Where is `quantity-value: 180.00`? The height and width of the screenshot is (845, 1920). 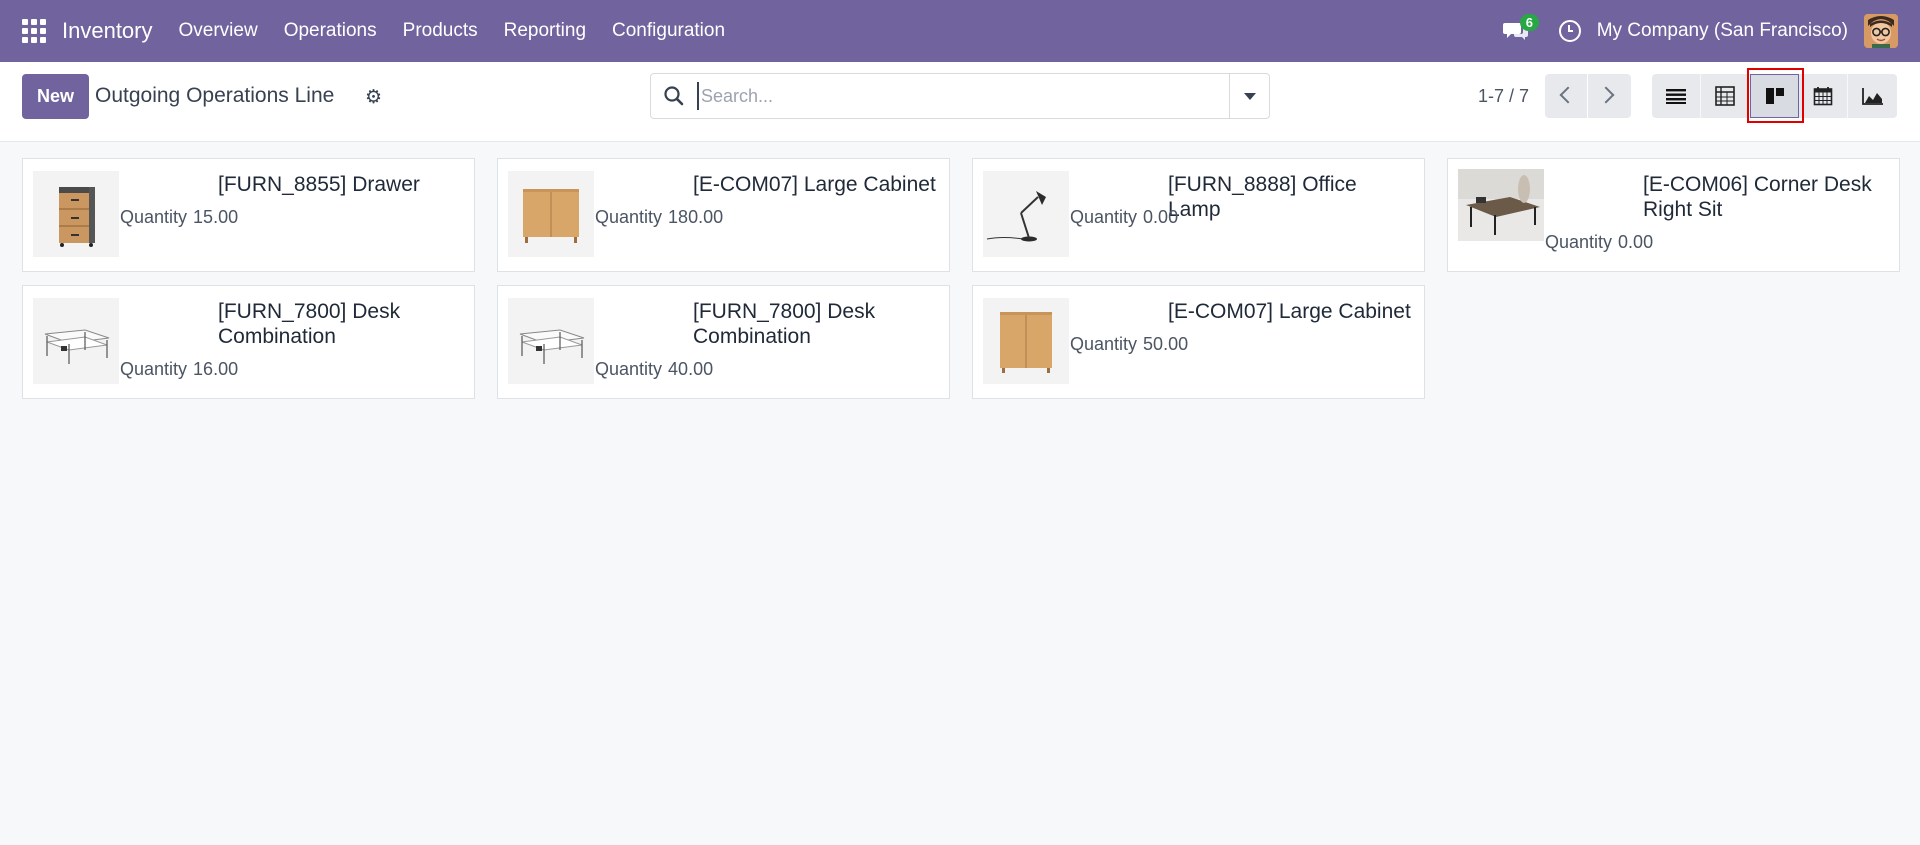
quantity-value: 180.00 is located at coordinates (696, 217).